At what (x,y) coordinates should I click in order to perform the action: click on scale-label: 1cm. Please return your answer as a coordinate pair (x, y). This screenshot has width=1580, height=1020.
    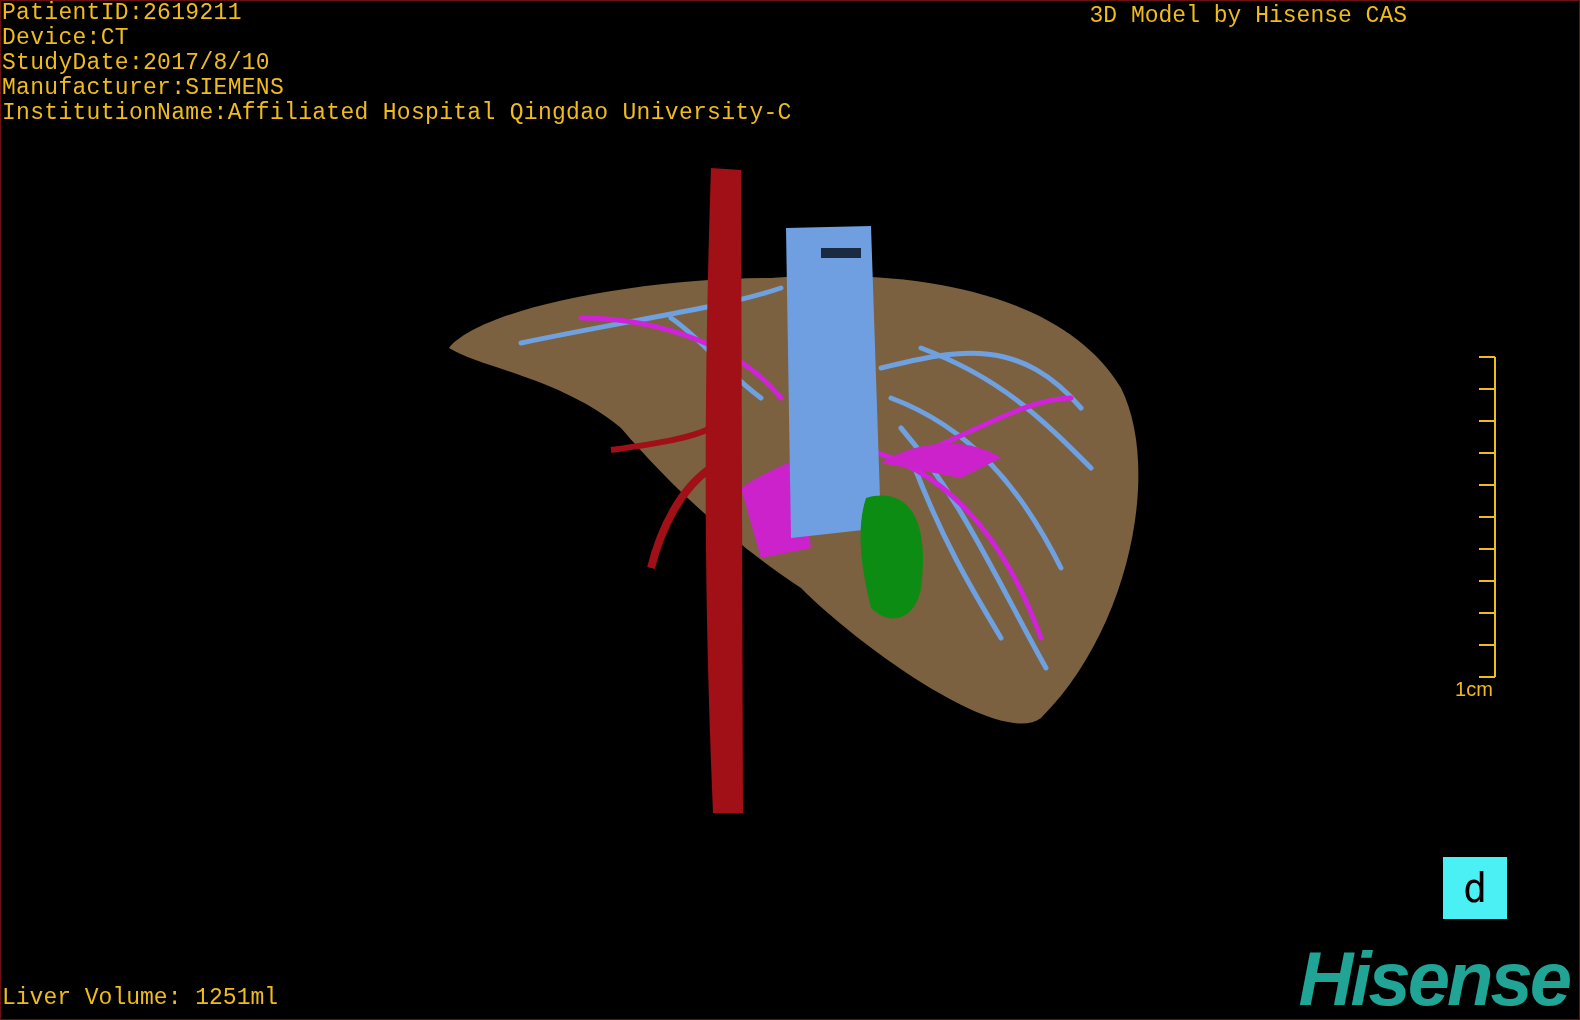
    Looking at the image, I should click on (1474, 689).